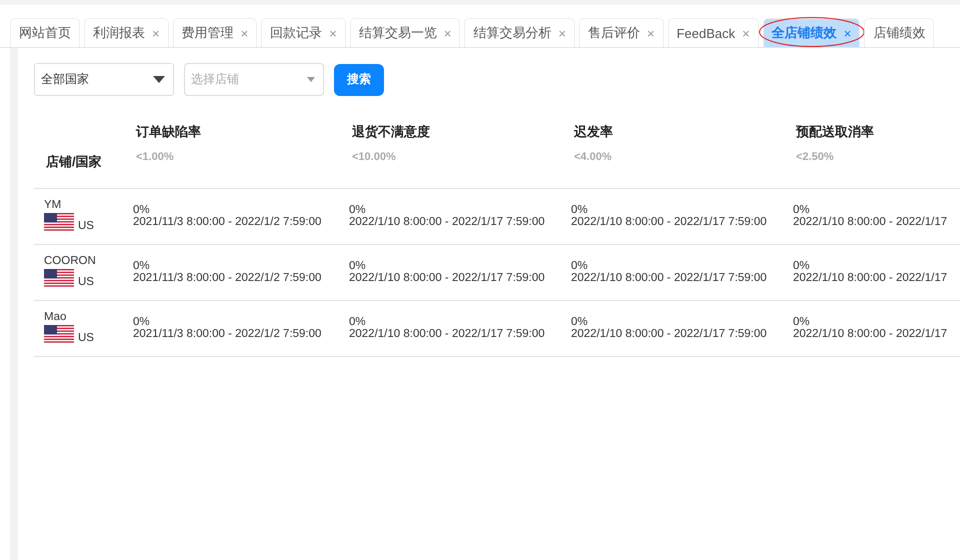 This screenshot has width=960, height=560. I want to click on store-name: Mao, so click(56, 317).